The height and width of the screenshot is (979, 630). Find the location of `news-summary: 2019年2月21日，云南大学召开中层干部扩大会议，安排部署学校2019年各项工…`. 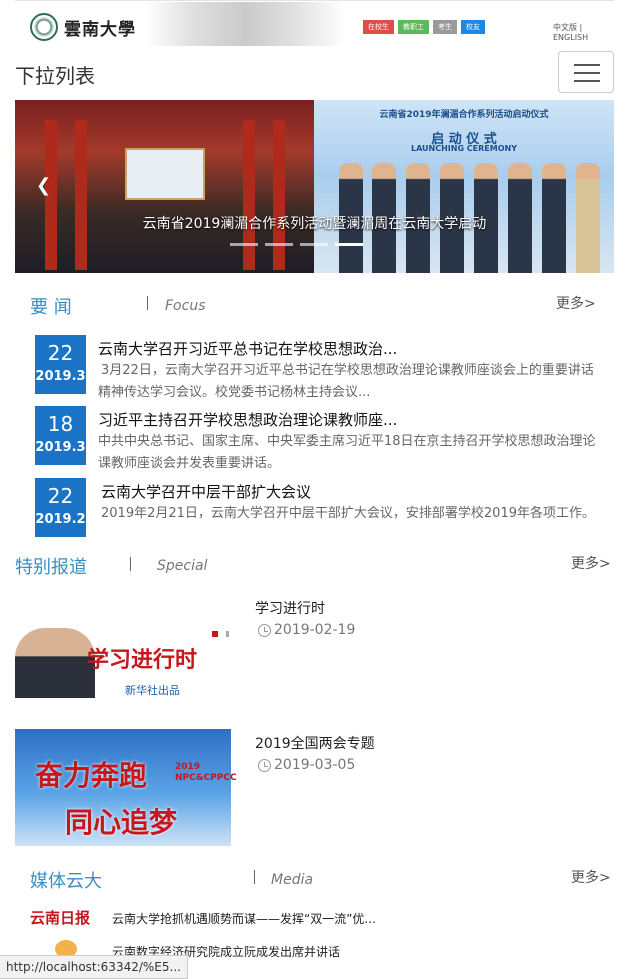

news-summary: 2019年2月21日，云南大学召开中层干部扩大会议，安排部署学校2019年各项工… is located at coordinates (348, 513).